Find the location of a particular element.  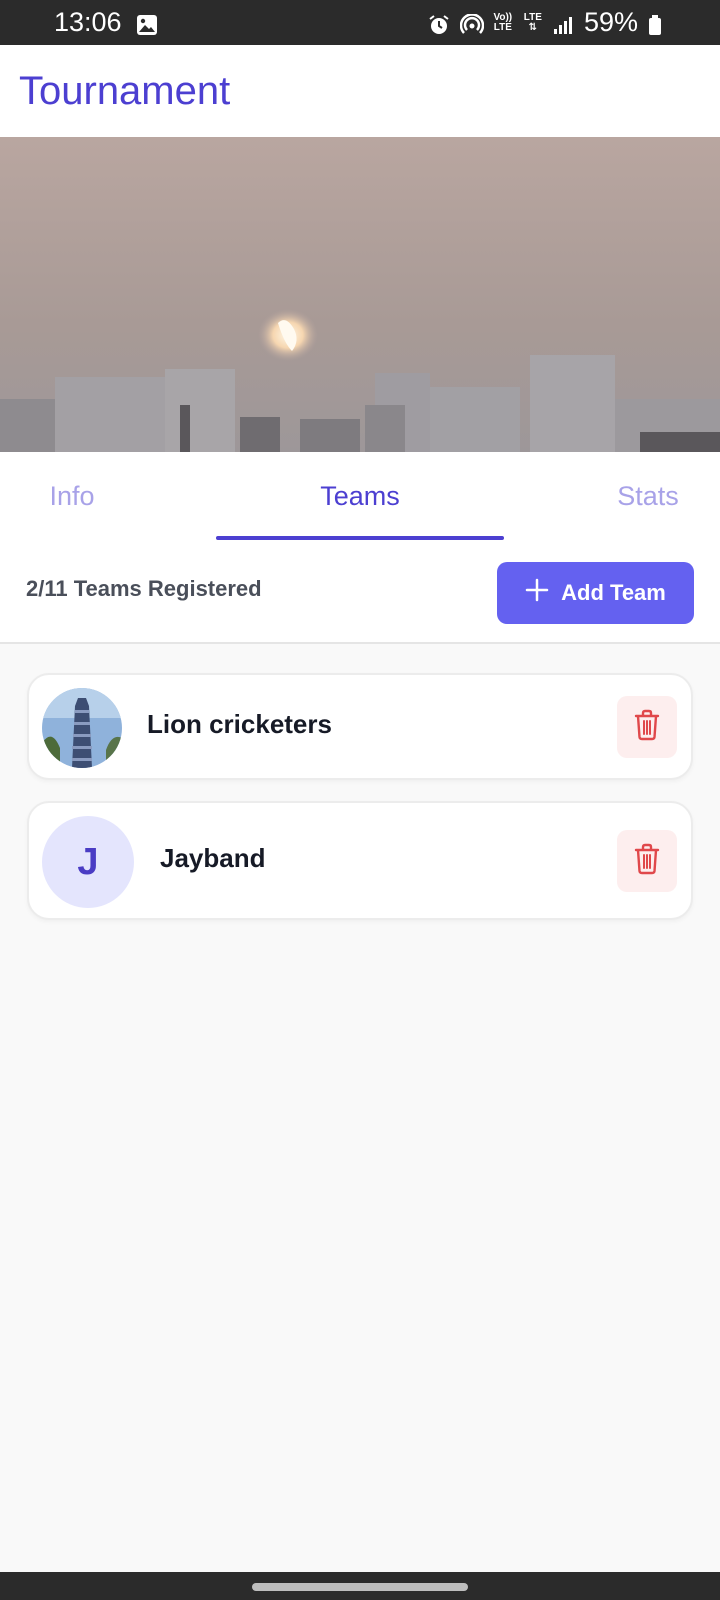

tab-info: Info is located at coordinates (72, 496).